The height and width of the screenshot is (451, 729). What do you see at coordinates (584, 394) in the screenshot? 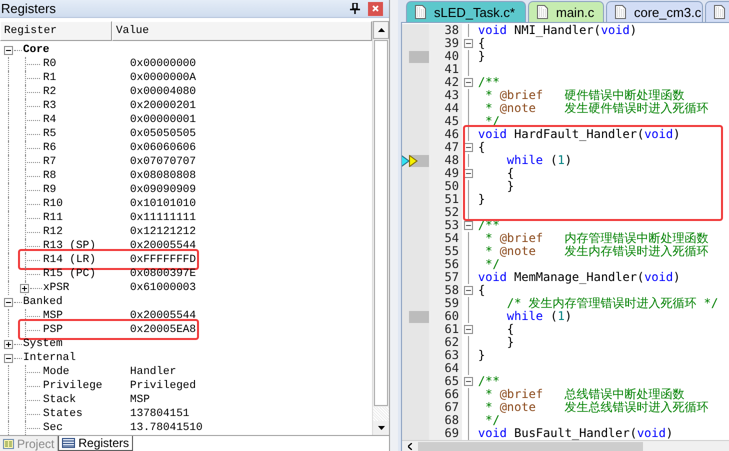
I see `code-line: * @brief 总线错误中断处理函数` at bounding box center [584, 394].